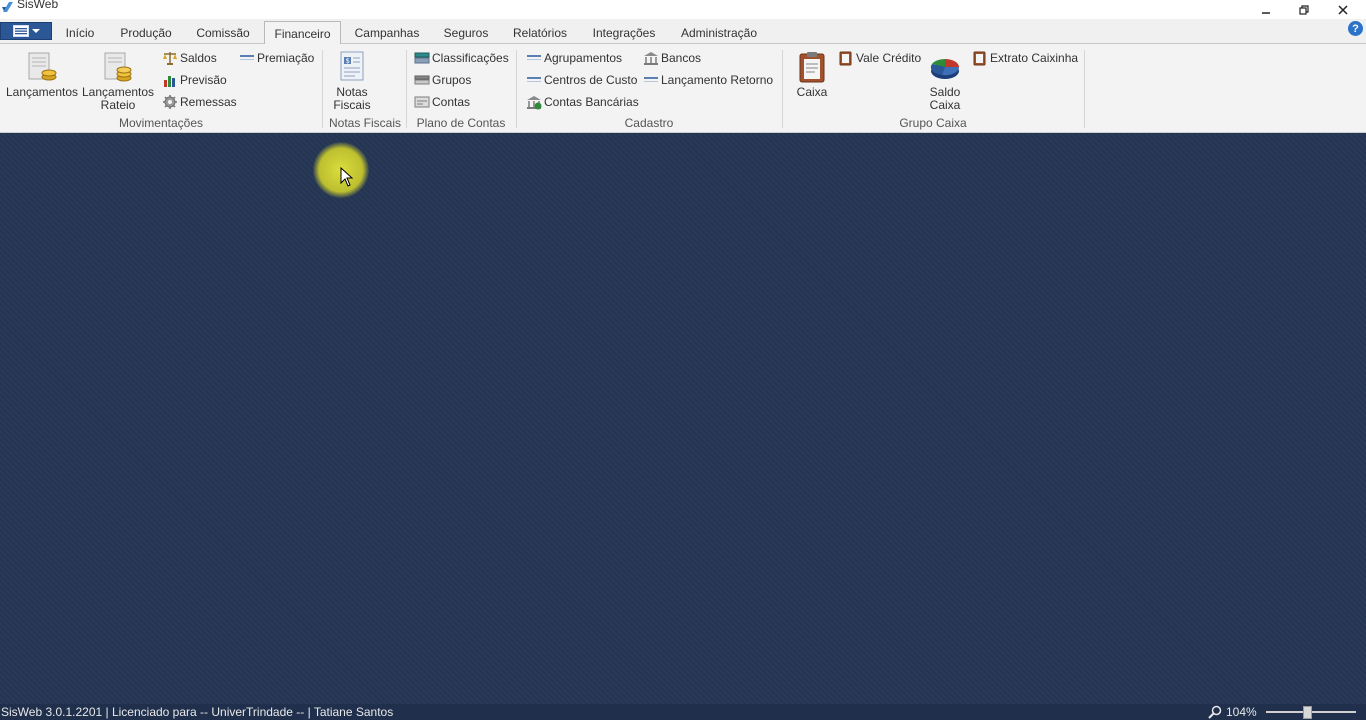  I want to click on tab-seguros: Seguros, so click(466, 32).